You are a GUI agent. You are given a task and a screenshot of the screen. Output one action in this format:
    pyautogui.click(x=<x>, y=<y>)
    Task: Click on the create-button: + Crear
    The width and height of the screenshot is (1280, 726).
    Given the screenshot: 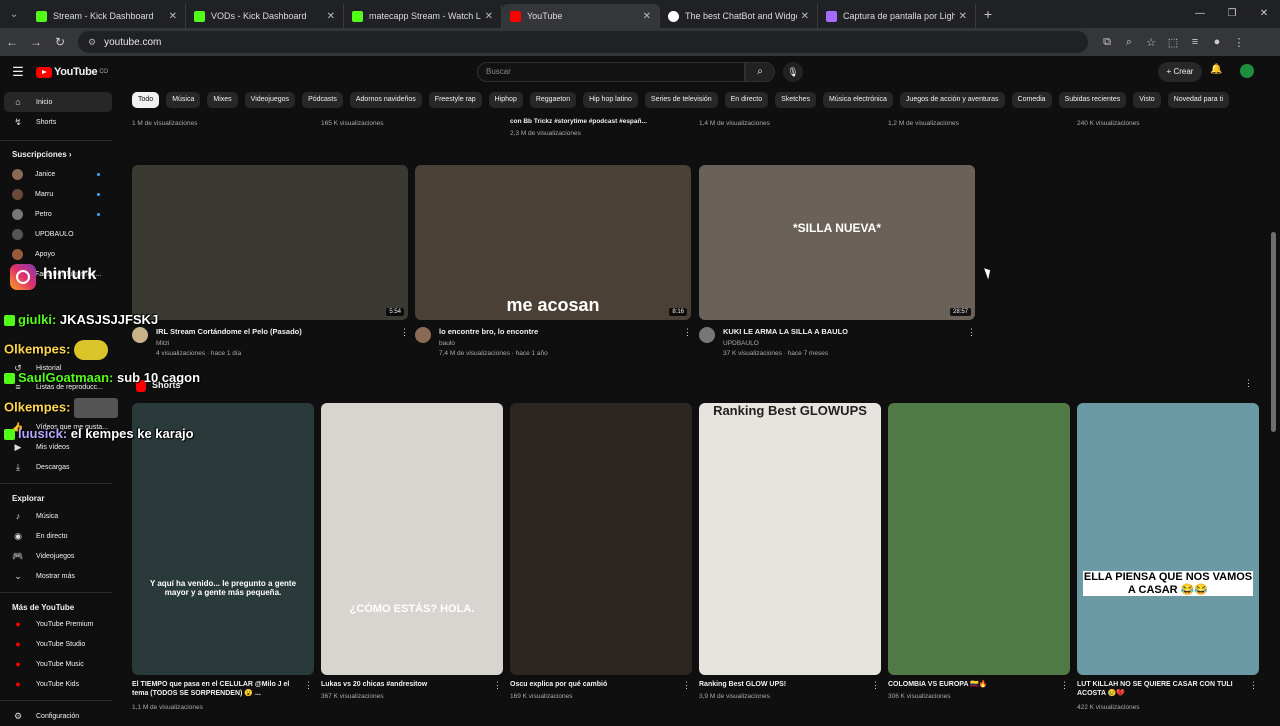 What is the action you would take?
    pyautogui.click(x=1180, y=72)
    